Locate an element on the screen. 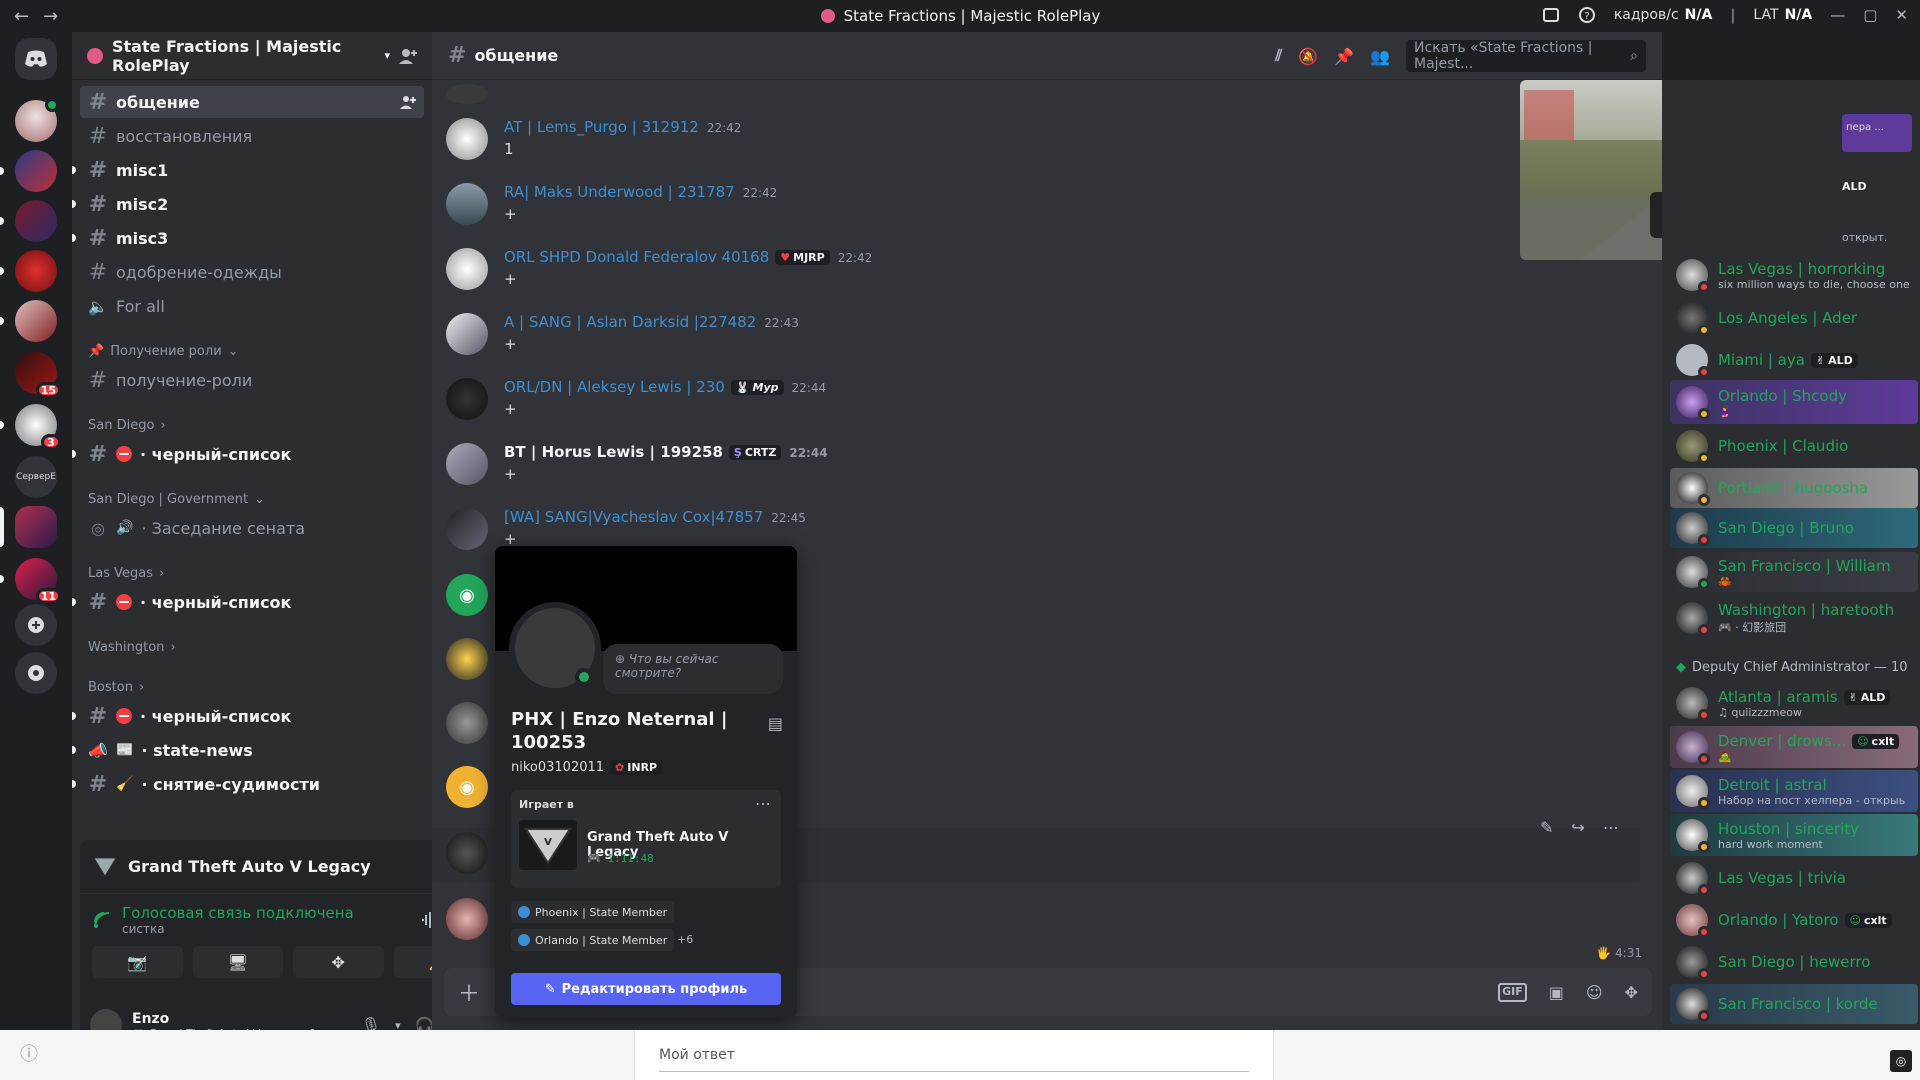 The height and width of the screenshot is (1080, 1920). channel-blacklist-boston: # · черный-список is located at coordinates (248, 716).